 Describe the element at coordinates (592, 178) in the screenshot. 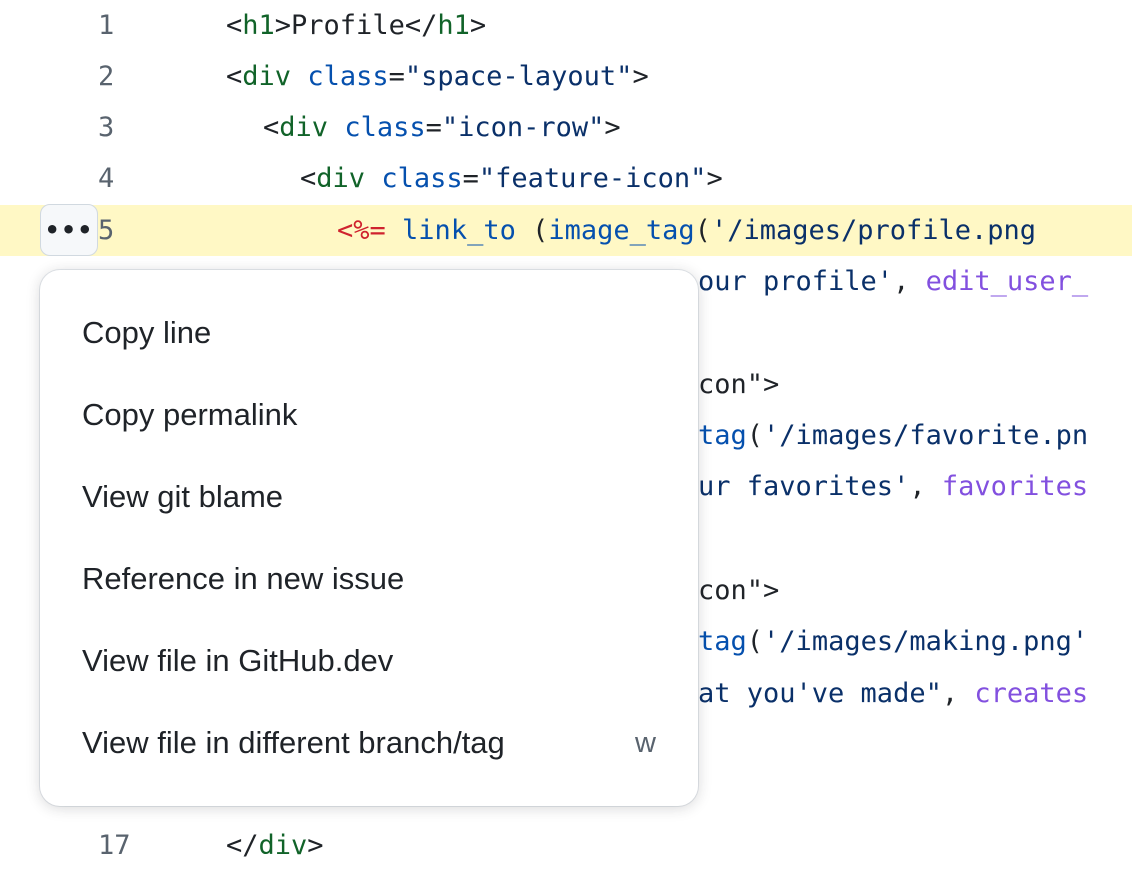

I see `code-token: "feature-icon"` at that location.